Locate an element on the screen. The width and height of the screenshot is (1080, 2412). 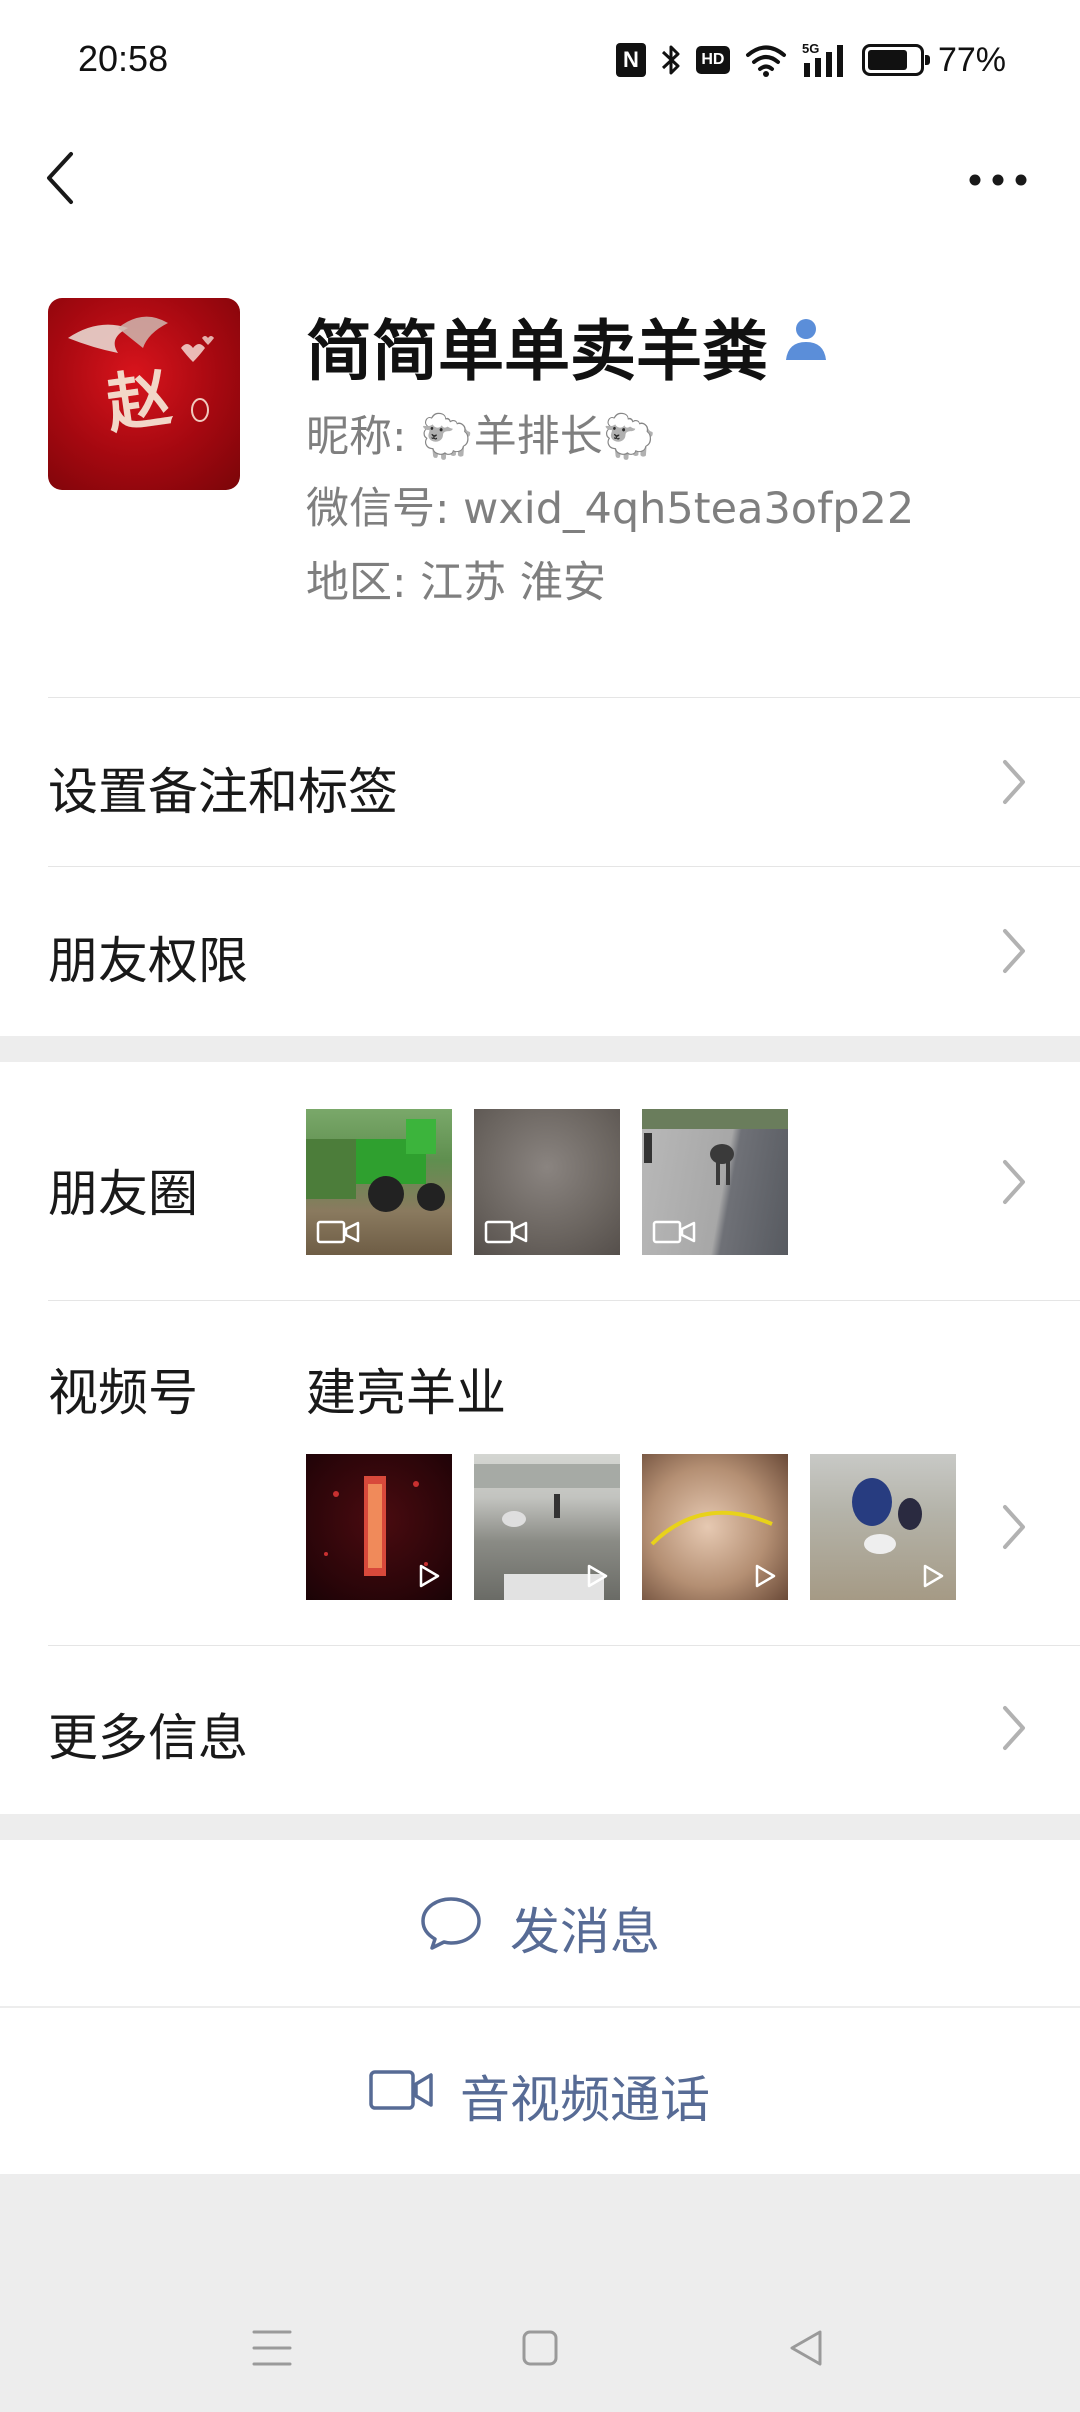
settings-section: 设置备注和标签 朋友权限 is located at coordinates (540, 867).